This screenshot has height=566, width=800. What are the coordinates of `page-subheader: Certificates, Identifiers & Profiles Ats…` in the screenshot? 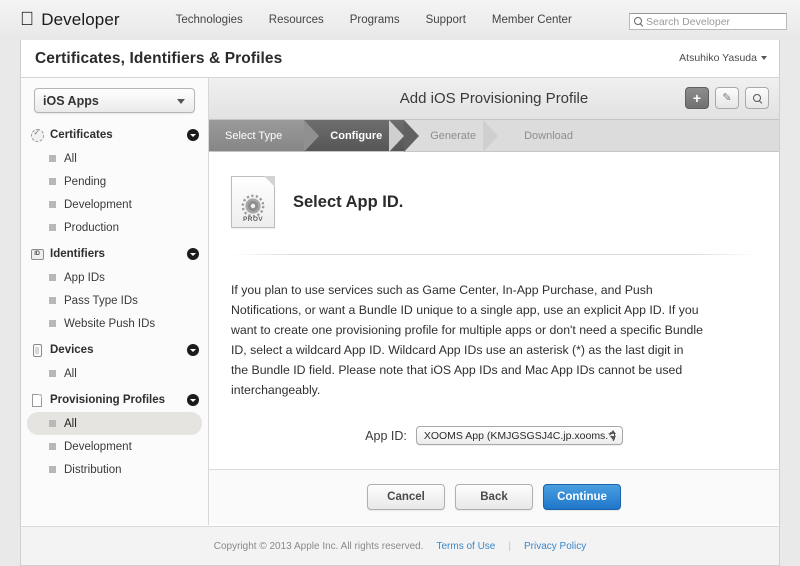 It's located at (400, 59).